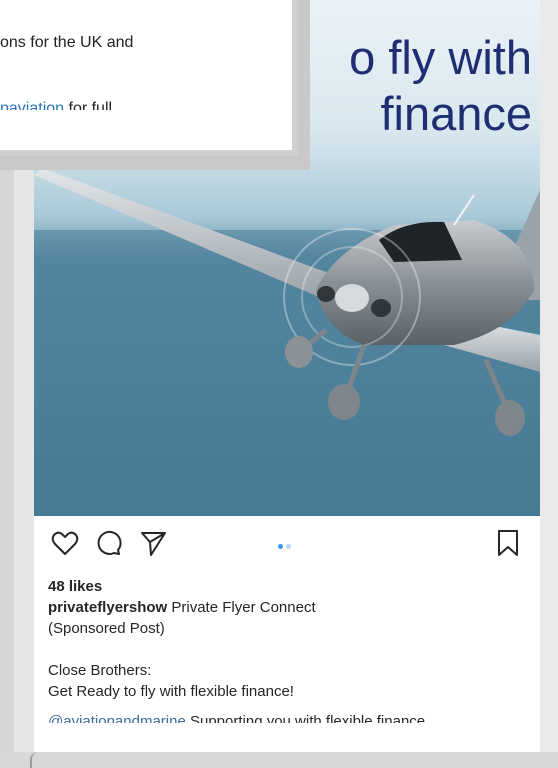 The width and height of the screenshot is (558, 768). I want to click on caption-title: Private Flyer Connect, so click(241, 607).